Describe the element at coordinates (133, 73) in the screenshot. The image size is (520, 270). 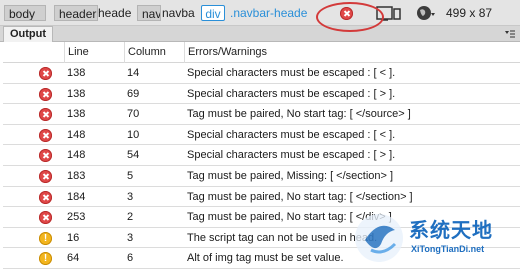
I see `row-column: 14` at that location.